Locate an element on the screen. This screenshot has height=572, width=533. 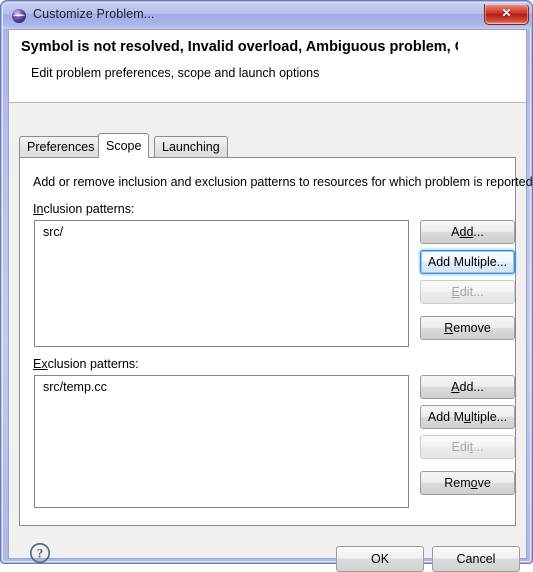
btn-text-post: ve is located at coordinates (484, 483).